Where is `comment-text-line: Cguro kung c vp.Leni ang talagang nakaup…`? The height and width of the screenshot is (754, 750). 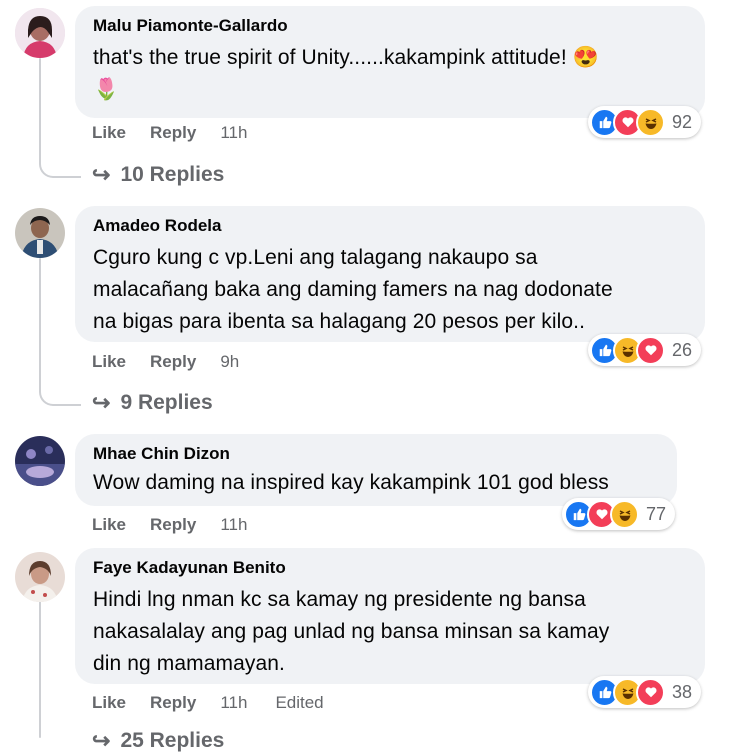
comment-text-line: Cguro kung c vp.Leni ang talagang nakaup… is located at coordinates (315, 257).